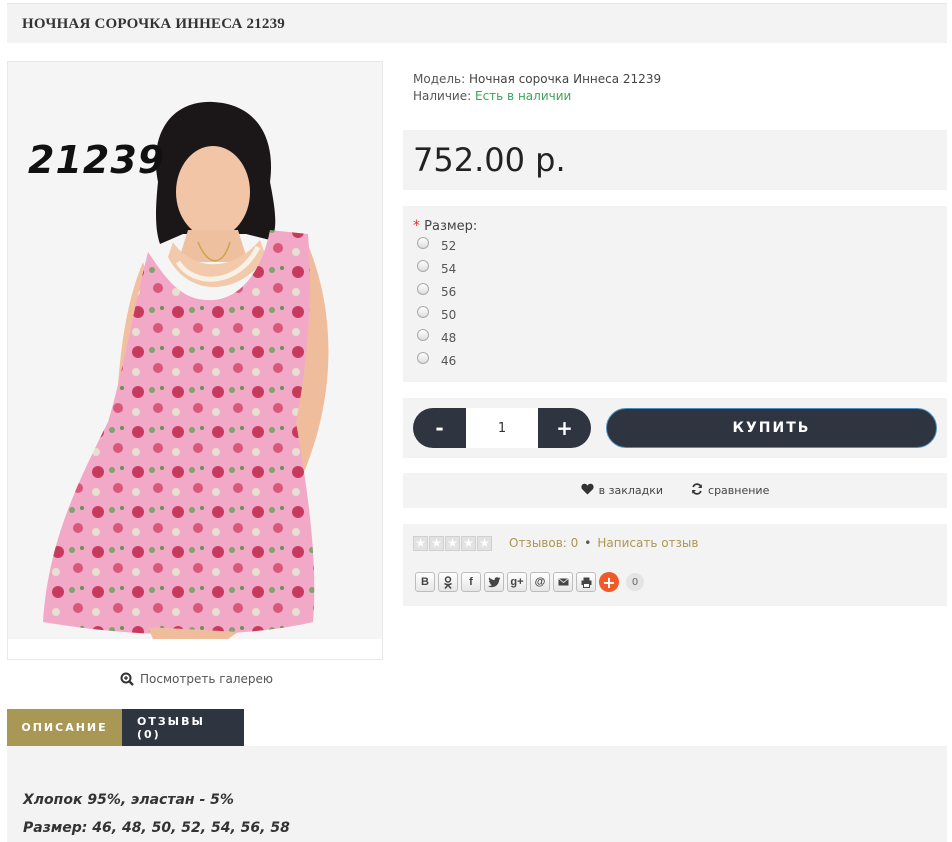 Image resolution: width=952 pixels, height=842 pixels. What do you see at coordinates (64, 727) in the screenshot?
I see `tab-description: ОПИСАНИЕ` at bounding box center [64, 727].